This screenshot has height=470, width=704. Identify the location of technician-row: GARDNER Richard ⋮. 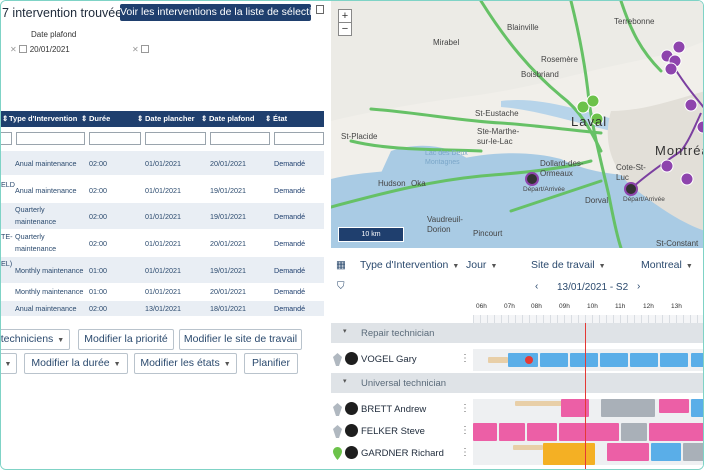
(517, 454).